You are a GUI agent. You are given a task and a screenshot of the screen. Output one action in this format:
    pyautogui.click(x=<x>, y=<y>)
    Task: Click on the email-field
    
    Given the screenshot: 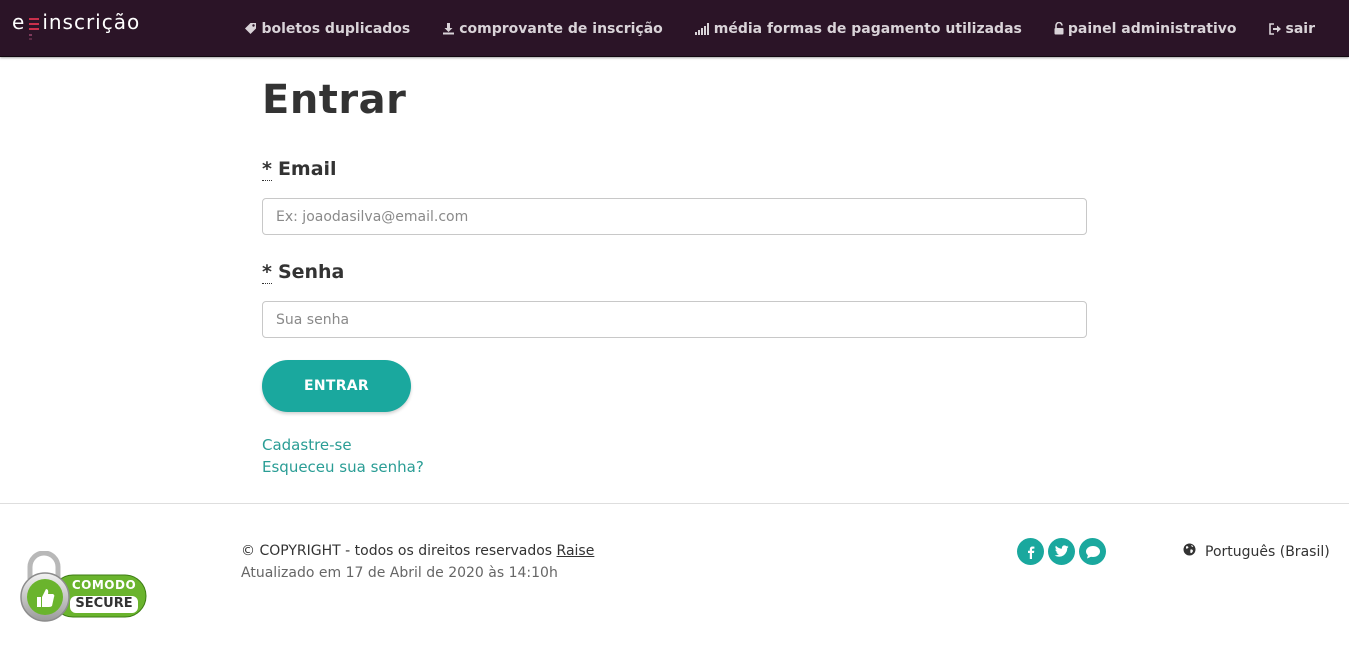 What is the action you would take?
    pyautogui.click(x=674, y=216)
    